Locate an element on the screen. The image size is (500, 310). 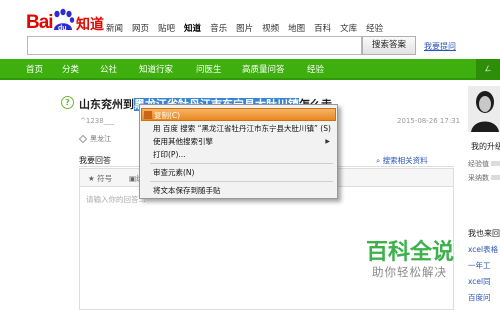
nav-item-category: 分类 is located at coordinates (70, 69).